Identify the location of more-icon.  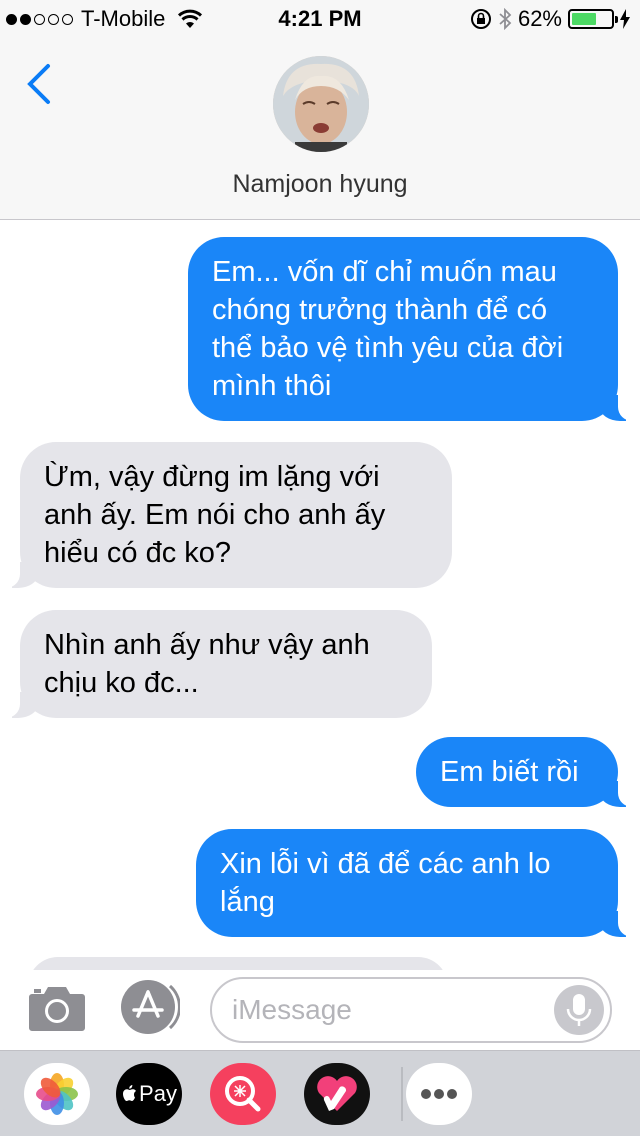
(439, 1094).